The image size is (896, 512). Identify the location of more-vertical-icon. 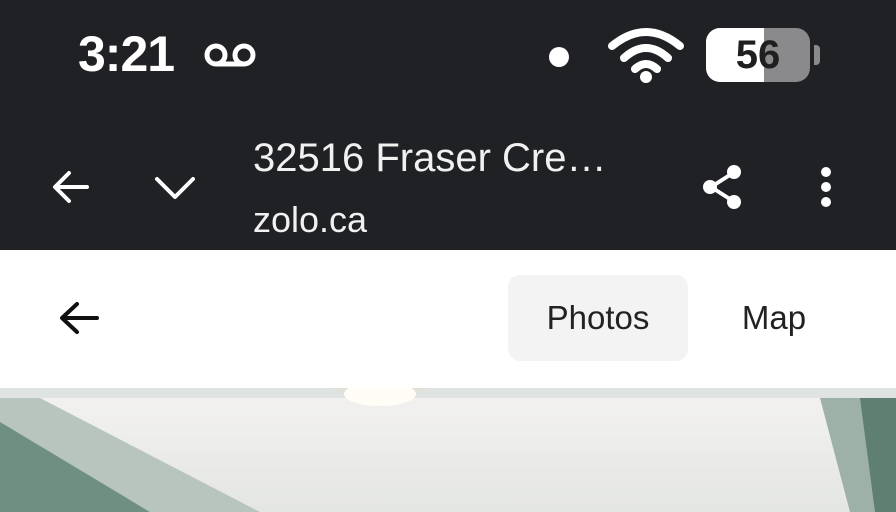
(826, 187).